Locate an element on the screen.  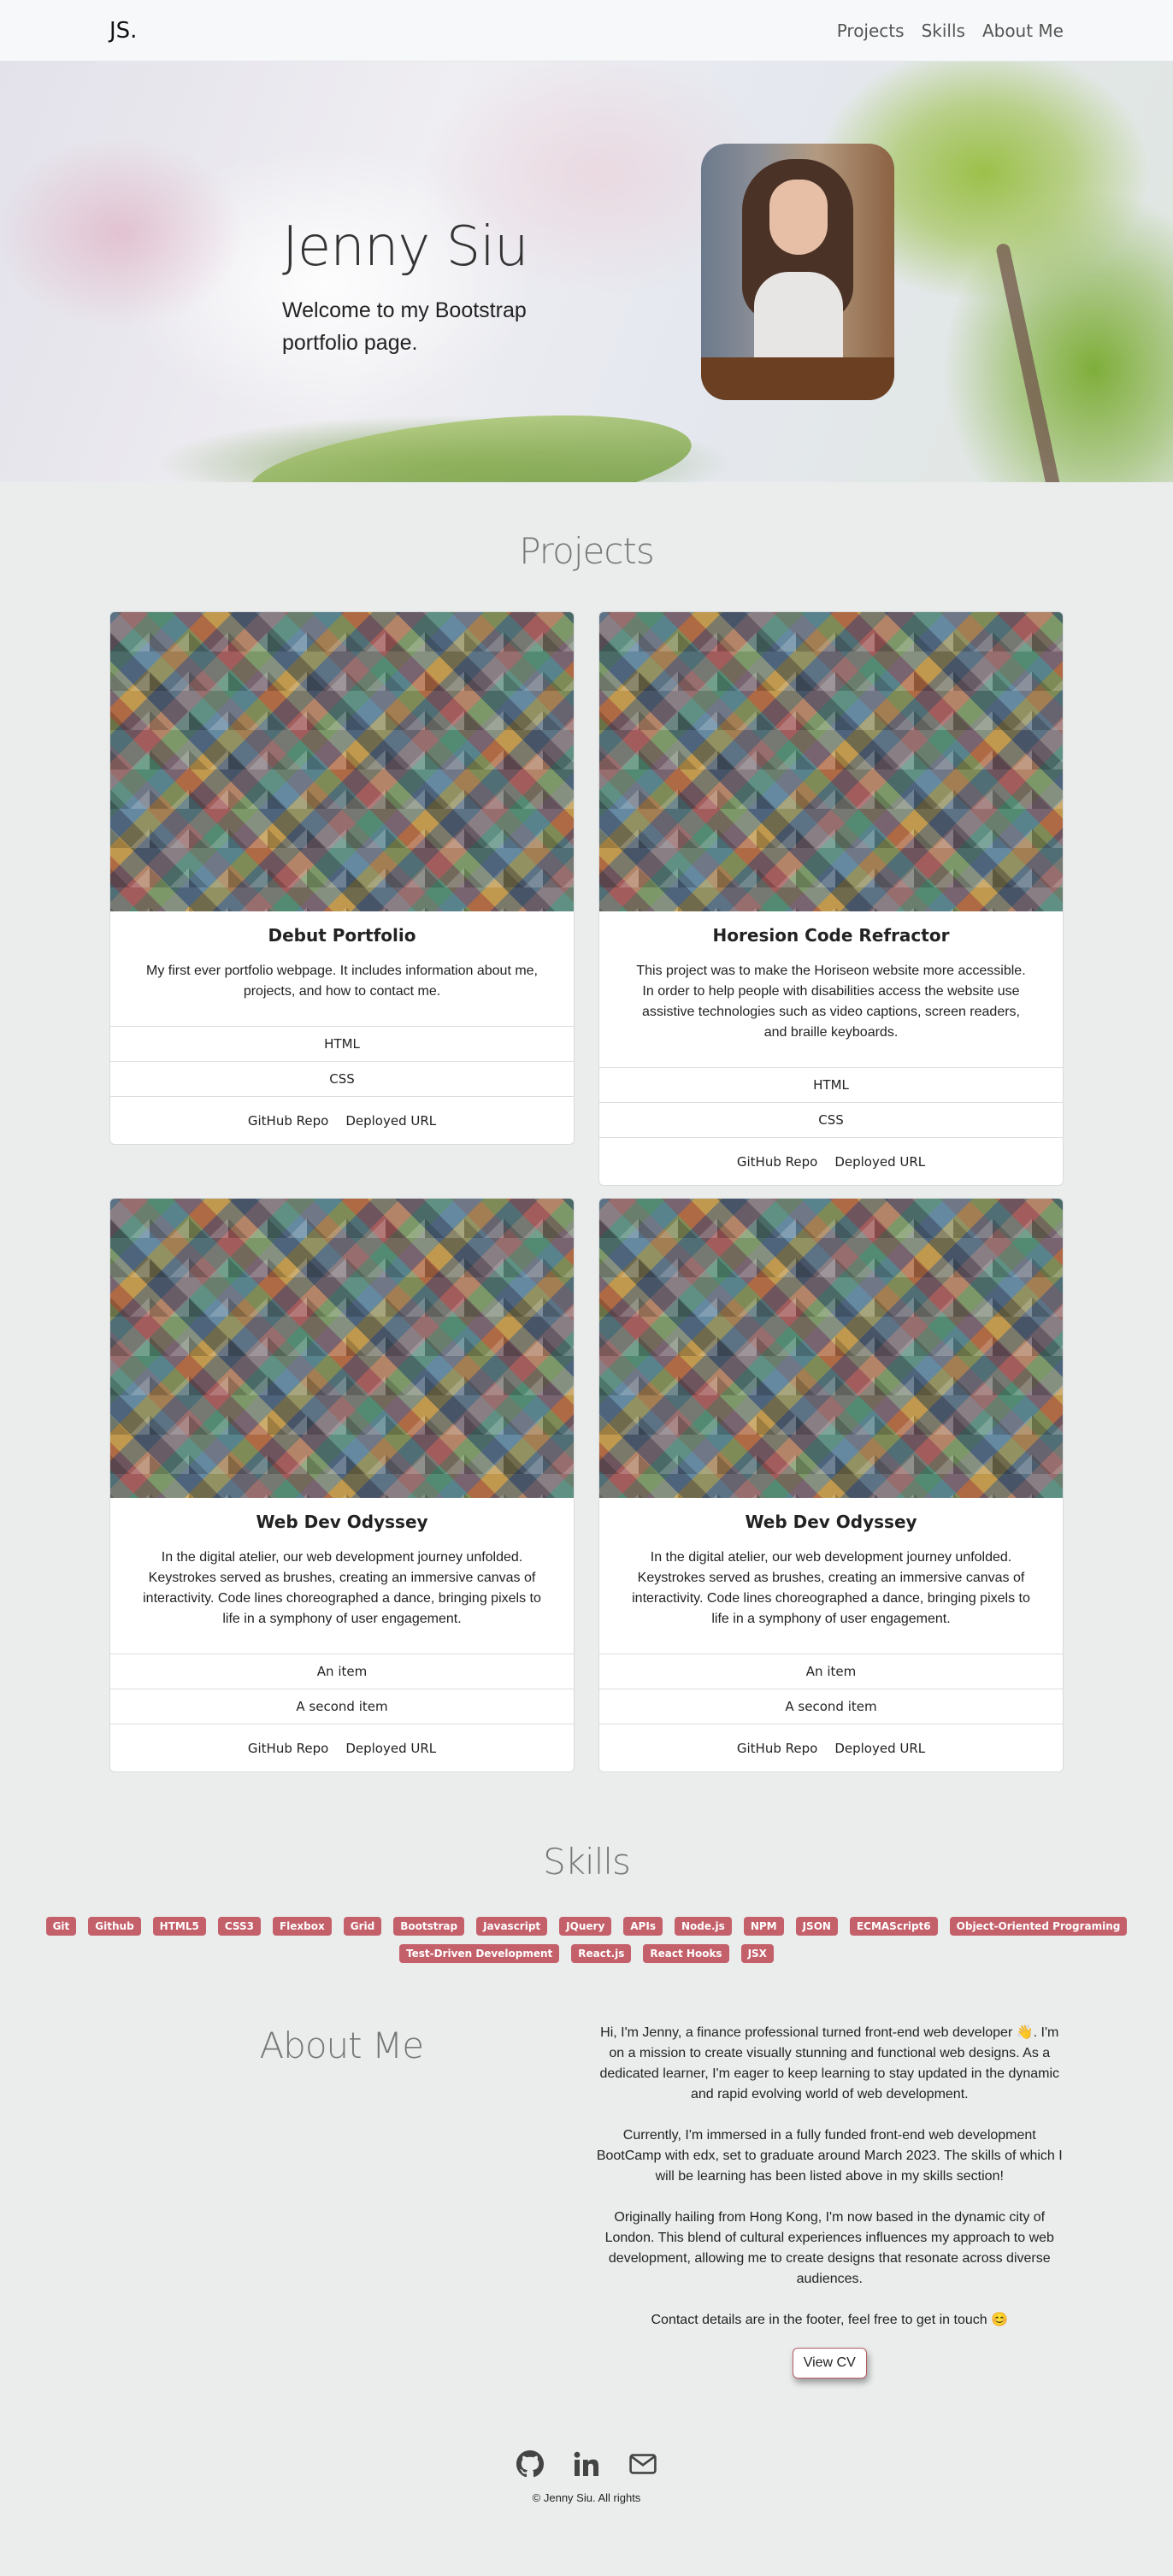
profile-photo is located at coordinates (797, 272).